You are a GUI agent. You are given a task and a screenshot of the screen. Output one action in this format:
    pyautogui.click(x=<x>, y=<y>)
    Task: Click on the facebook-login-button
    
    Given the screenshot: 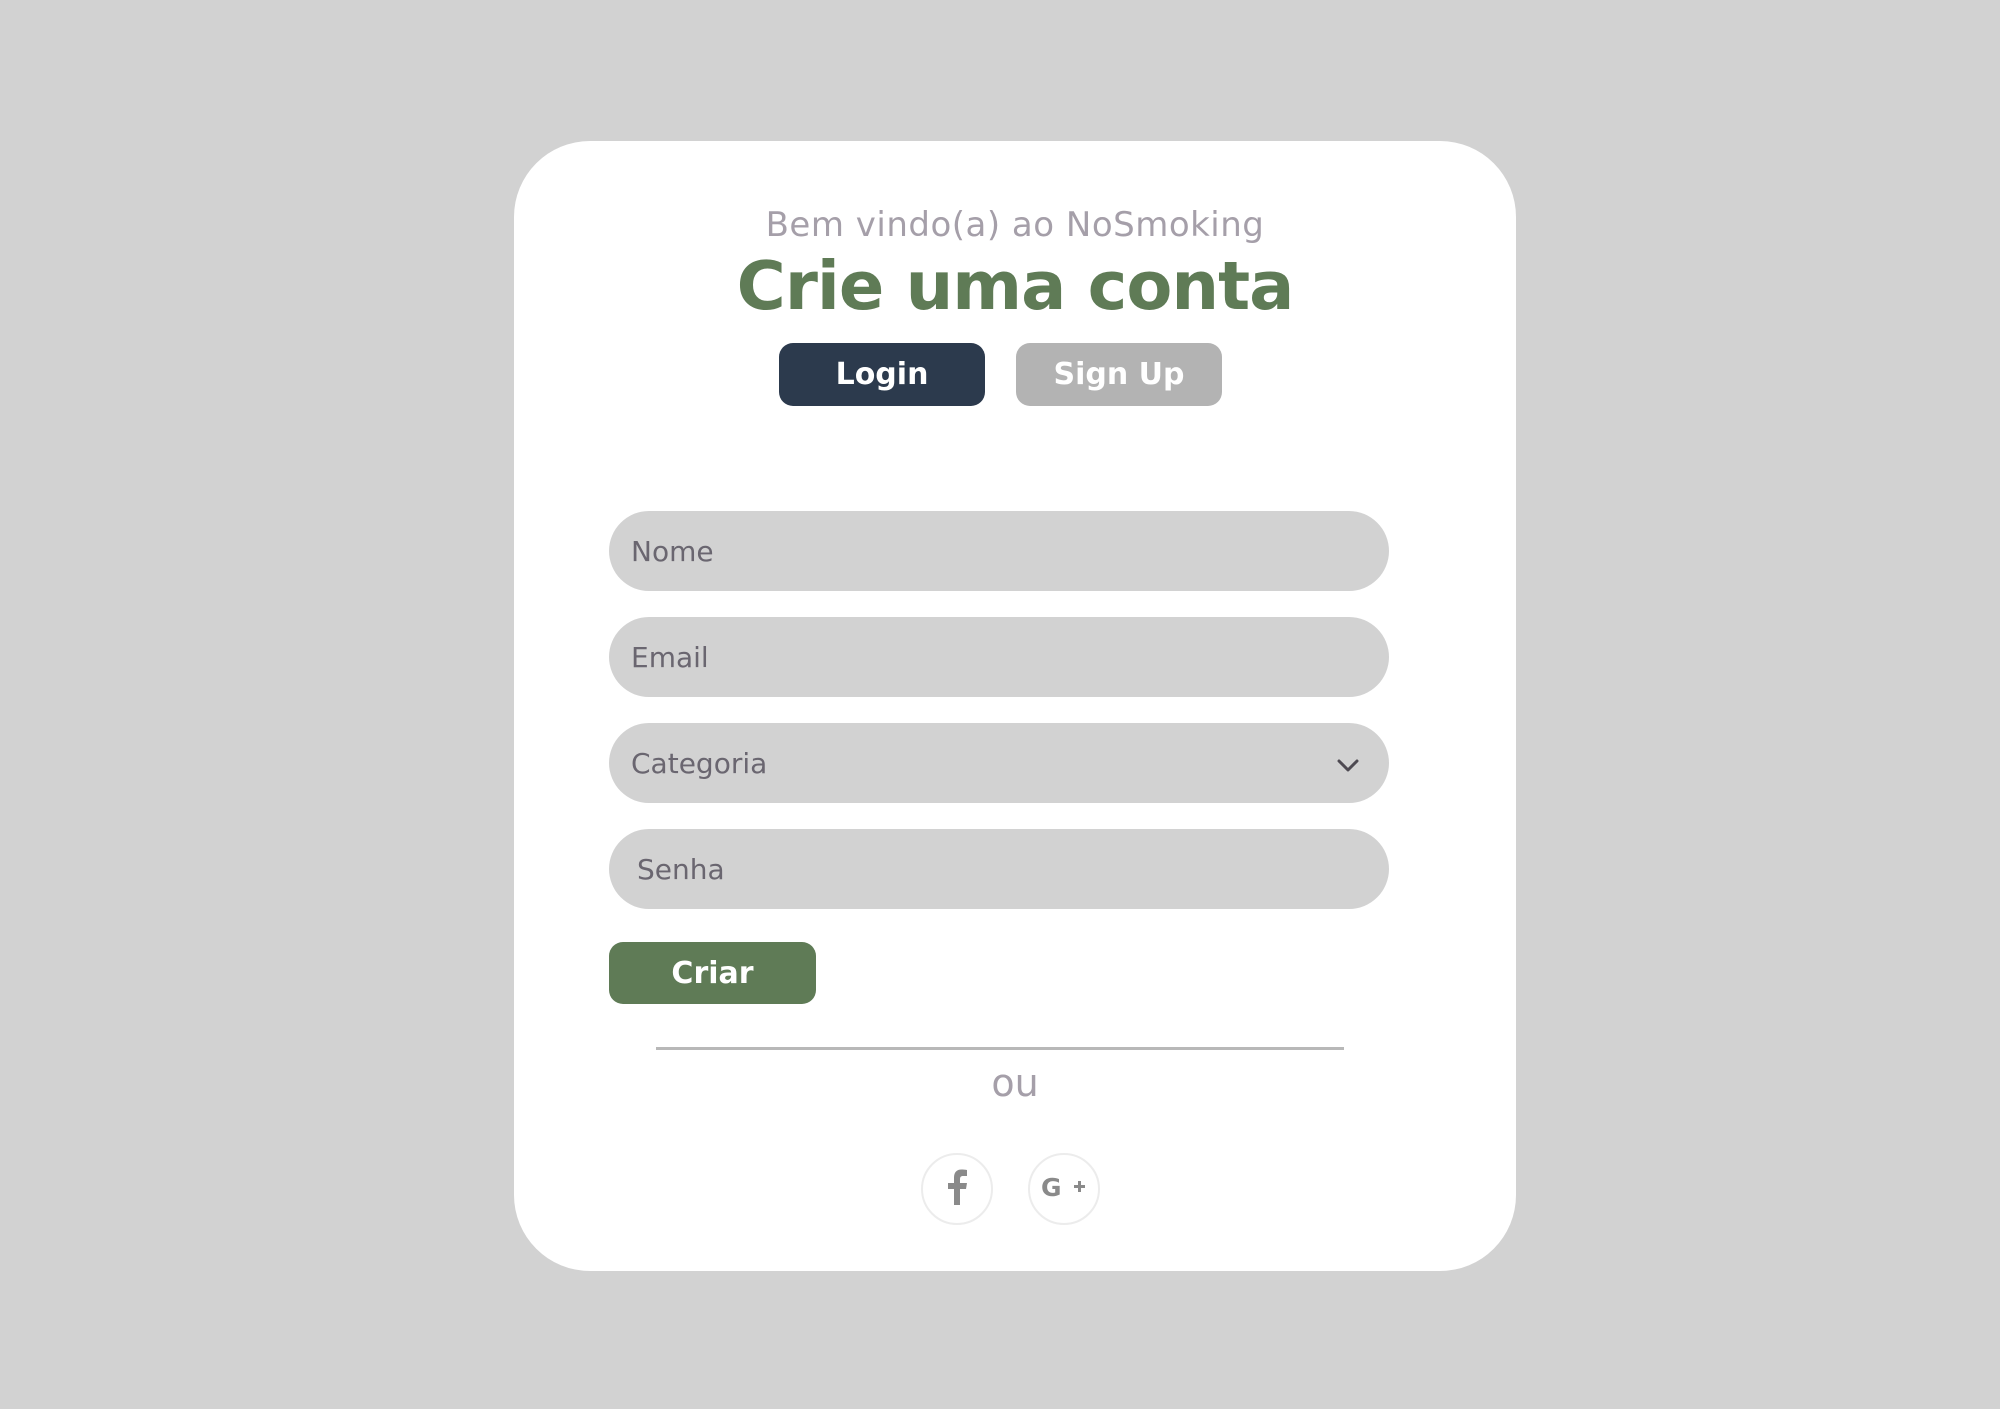 What is the action you would take?
    pyautogui.click(x=957, y=1189)
    